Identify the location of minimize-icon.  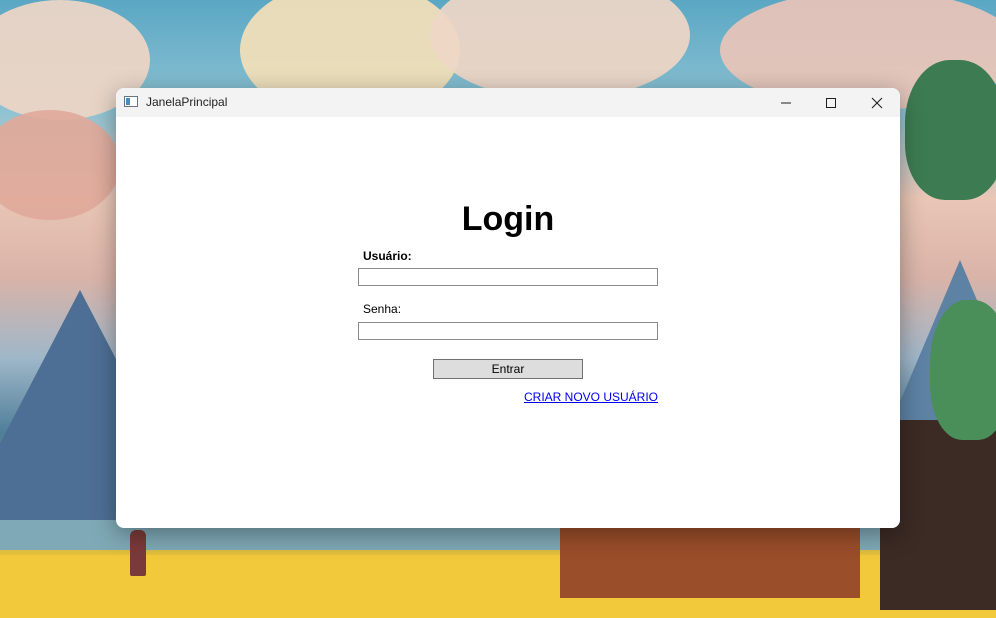
(786, 102).